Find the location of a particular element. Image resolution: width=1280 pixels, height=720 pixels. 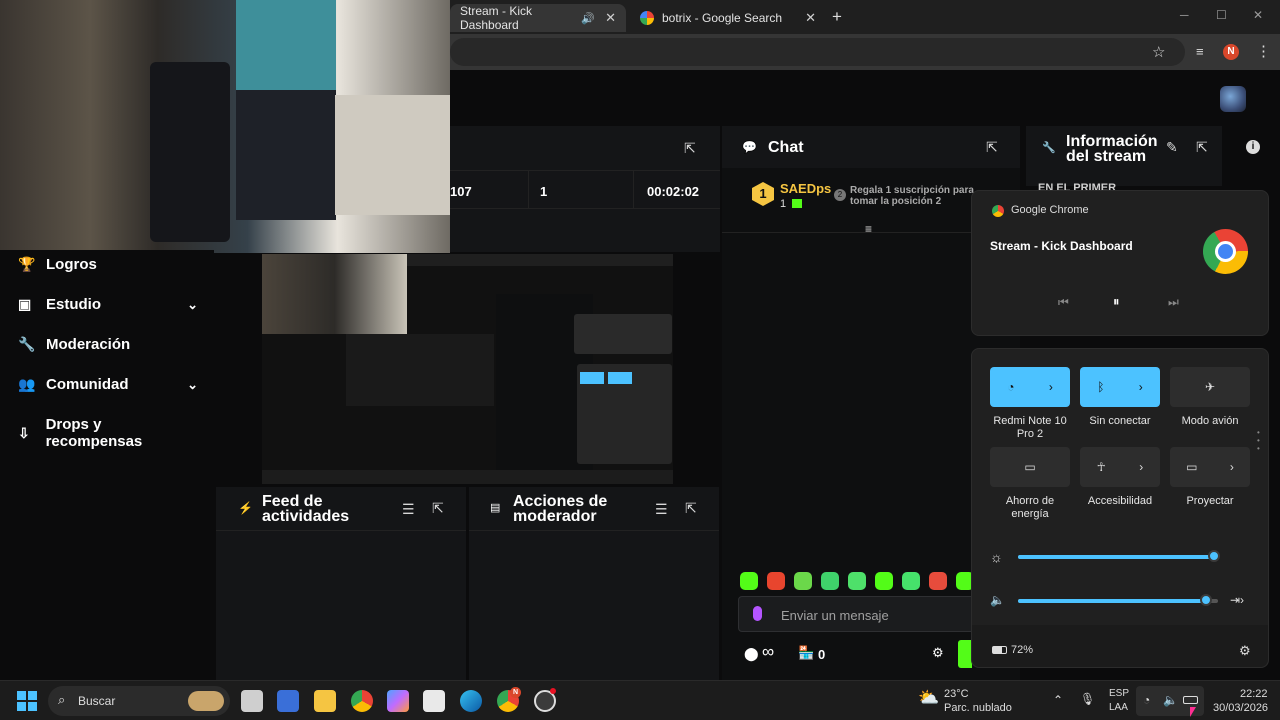

profile-avatar: N is located at coordinates (1231, 52).